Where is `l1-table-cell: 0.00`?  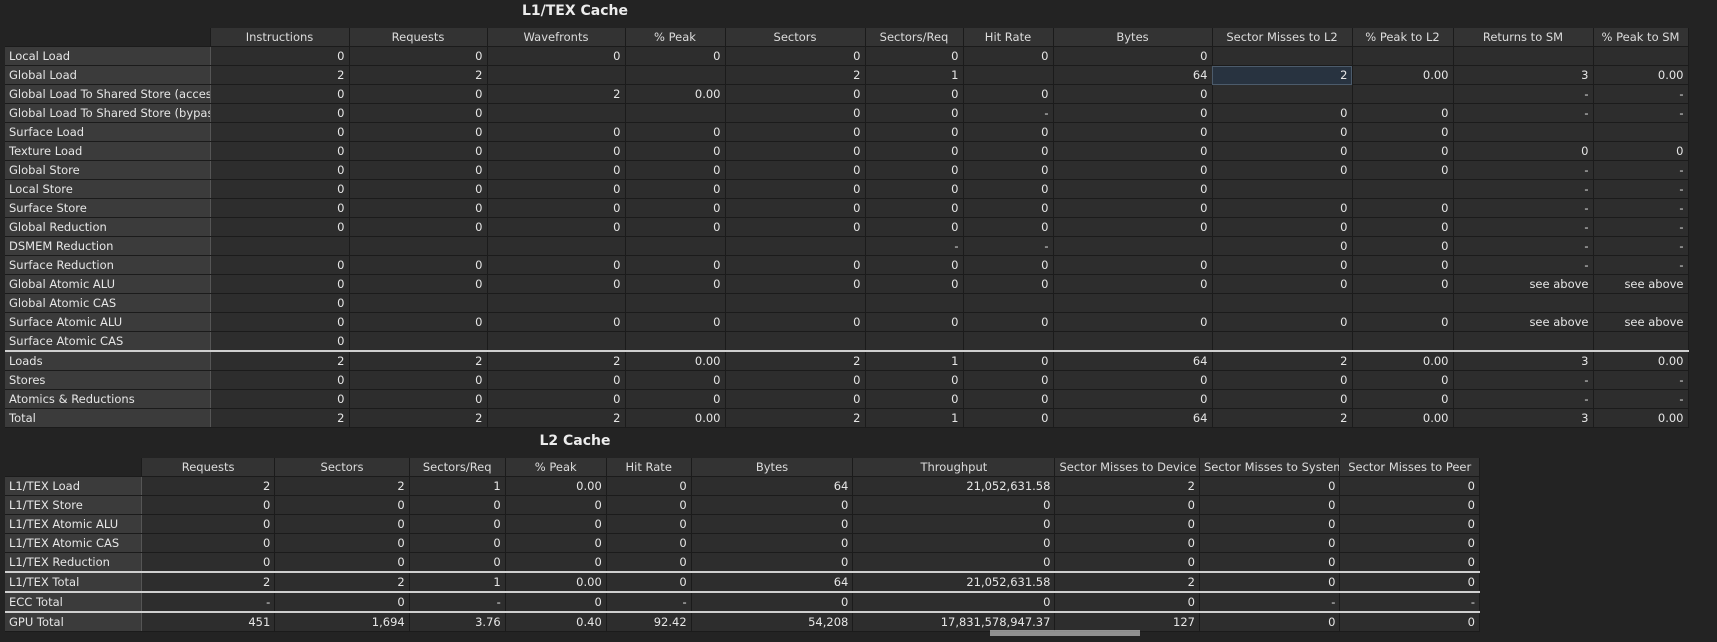 l1-table-cell: 0.00 is located at coordinates (1403, 360).